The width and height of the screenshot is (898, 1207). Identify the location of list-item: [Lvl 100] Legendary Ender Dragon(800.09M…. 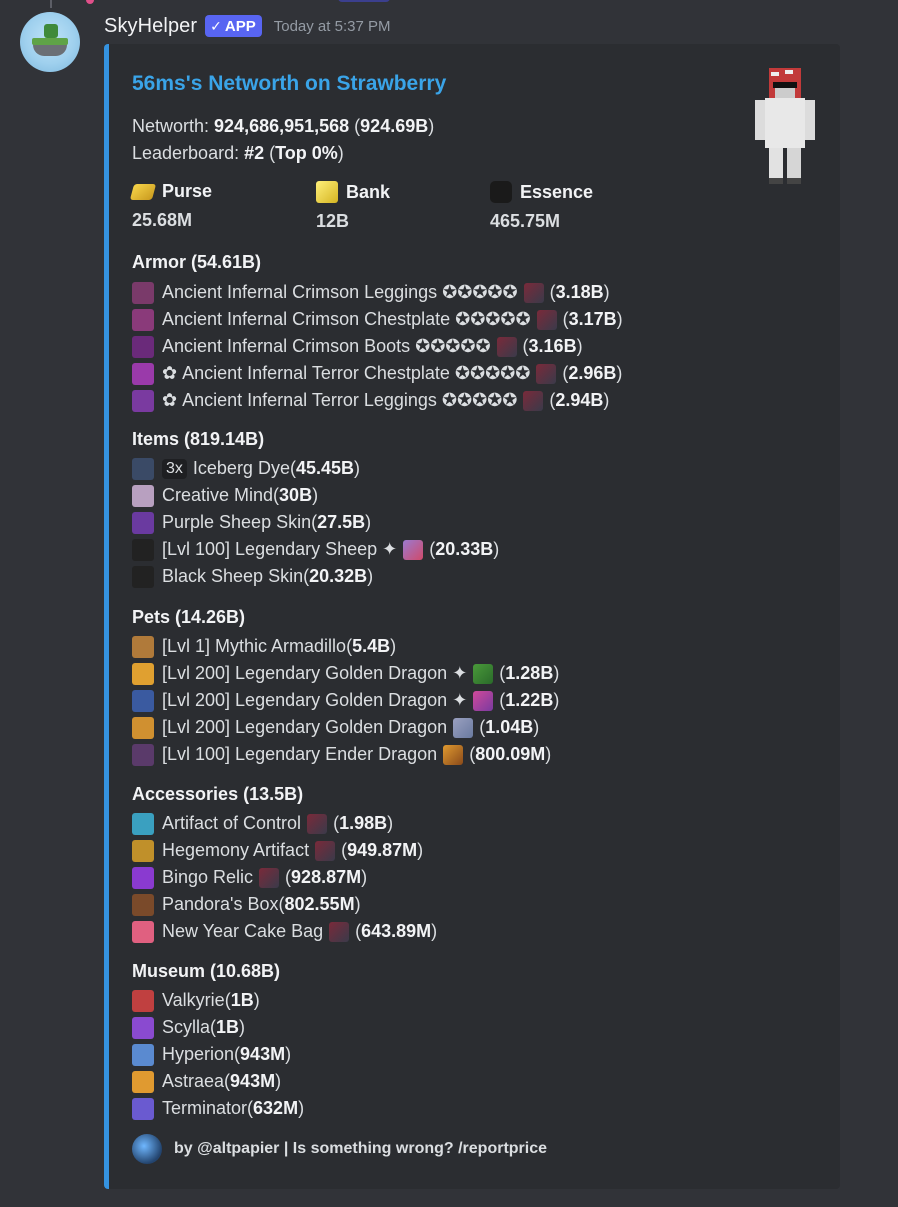
(345, 754).